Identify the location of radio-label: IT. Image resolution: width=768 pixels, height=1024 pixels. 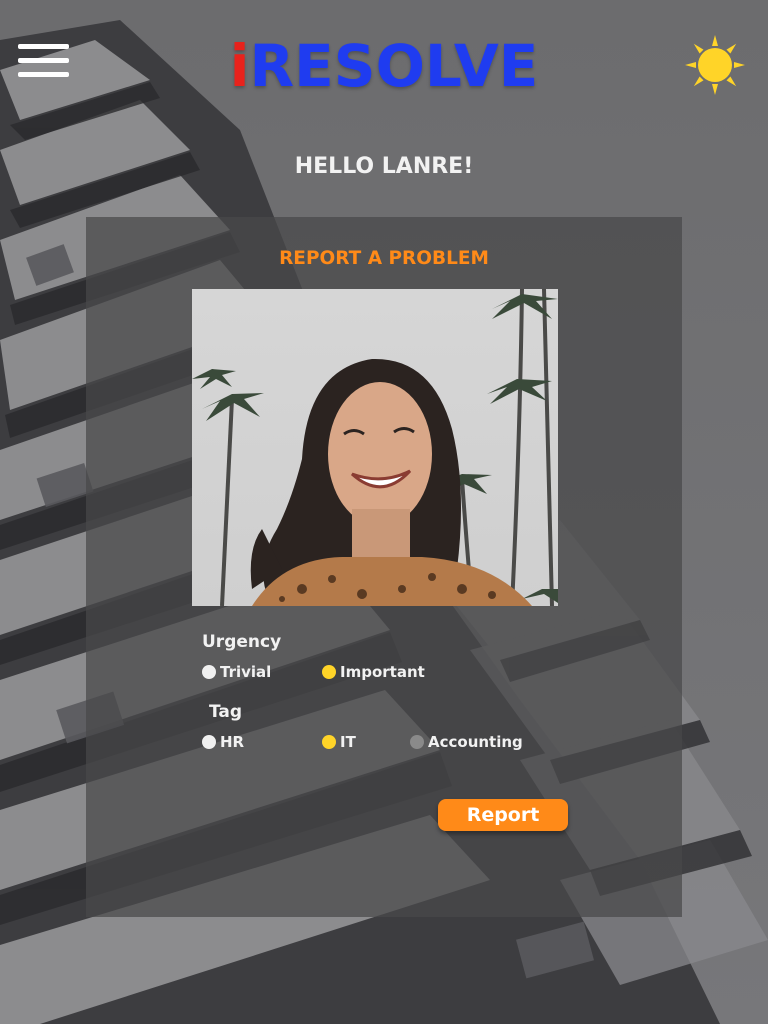
(348, 742).